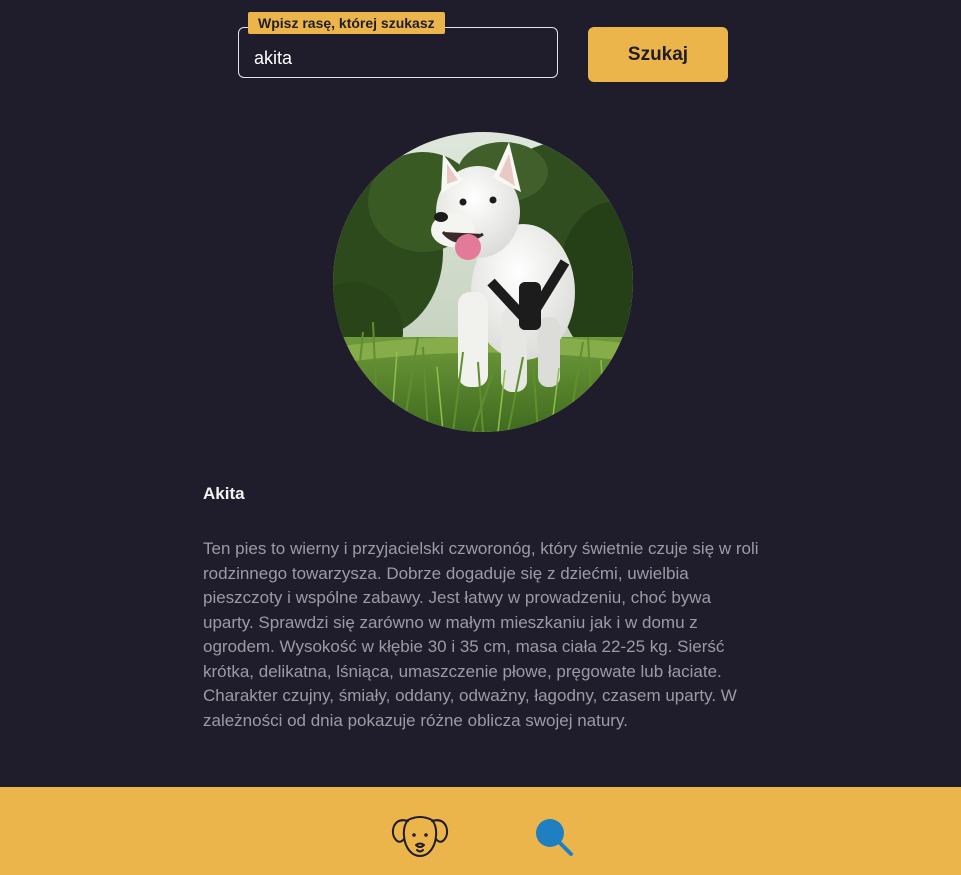  Describe the element at coordinates (658, 54) in the screenshot. I see `search-button: Szukaj` at that location.